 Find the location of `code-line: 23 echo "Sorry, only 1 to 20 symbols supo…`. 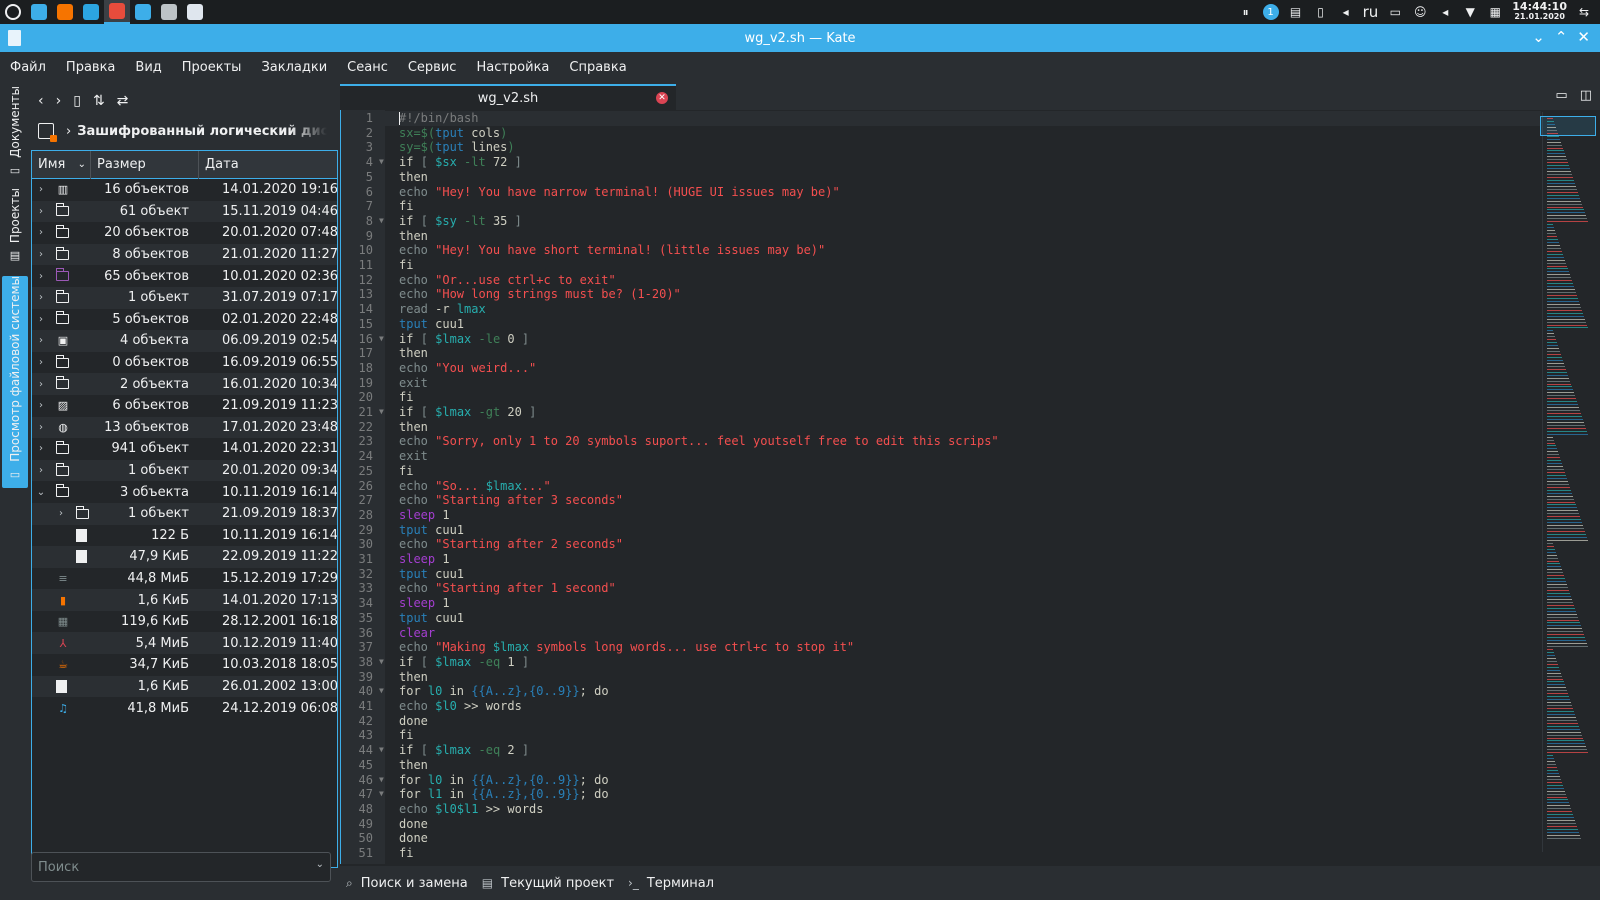

code-line: 23 echo "Sorry, only 1 to 20 symbols supo… is located at coordinates (941, 441).